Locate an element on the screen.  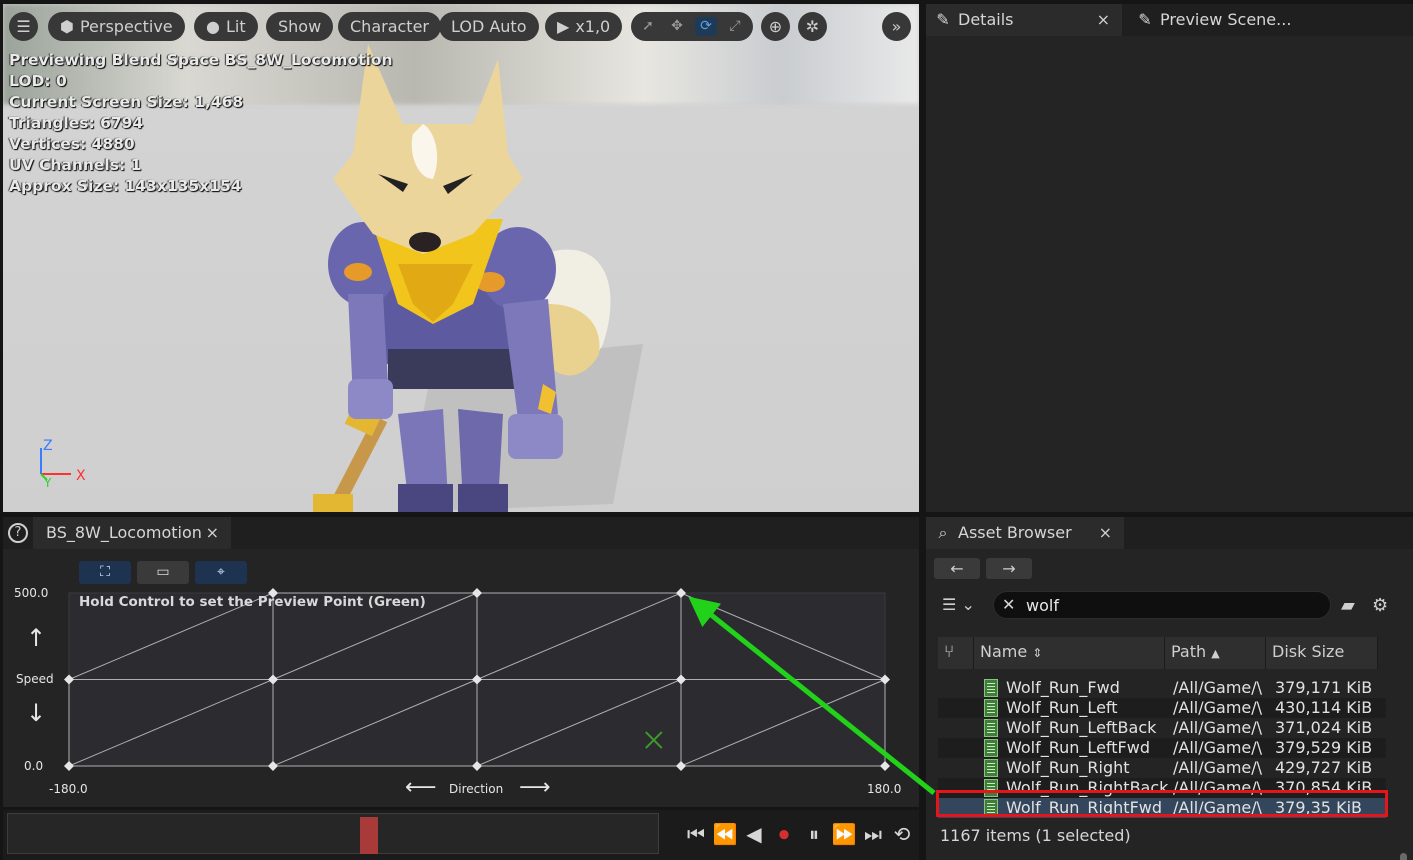
asset-size: 371,024 KiB is located at coordinates (1324, 727).